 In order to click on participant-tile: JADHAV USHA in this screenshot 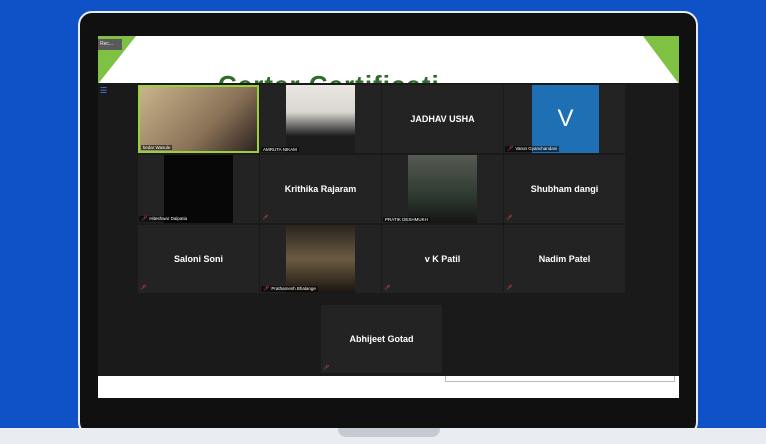, I will do `click(442, 119)`.